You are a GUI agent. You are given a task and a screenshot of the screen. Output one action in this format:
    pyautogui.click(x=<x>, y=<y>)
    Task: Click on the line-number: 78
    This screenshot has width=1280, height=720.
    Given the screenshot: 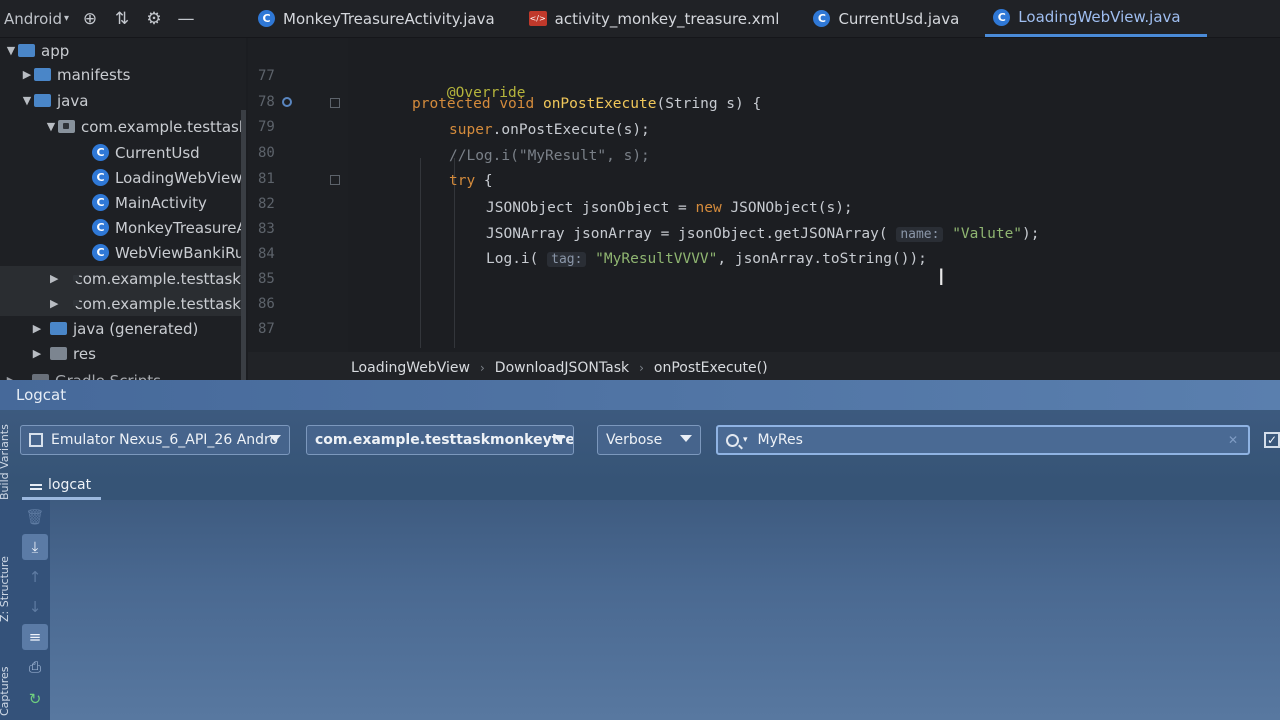 What is the action you would take?
    pyautogui.click(x=266, y=102)
    